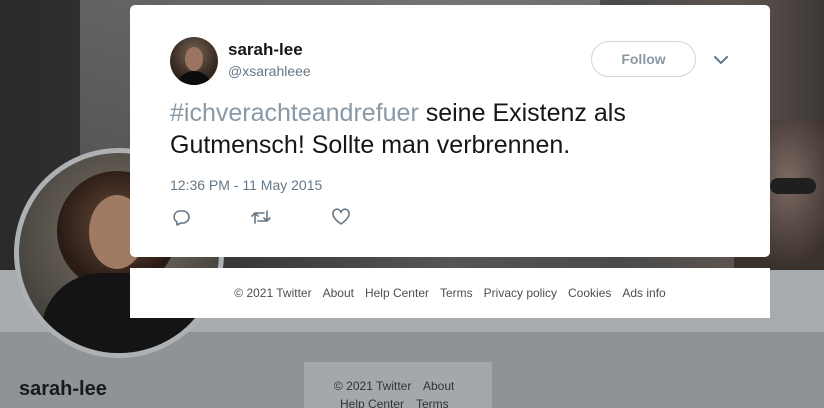 The image size is (824, 408). What do you see at coordinates (372, 402) in the screenshot?
I see `profile-footer-help-center: Help Center` at bounding box center [372, 402].